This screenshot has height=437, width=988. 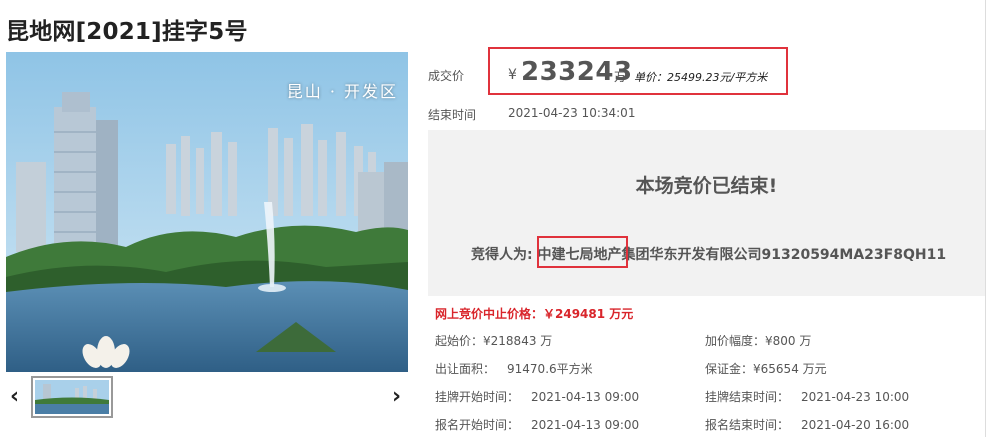 What do you see at coordinates (790, 369) in the screenshot?
I see `deposit-value: ¥65654 万元` at bounding box center [790, 369].